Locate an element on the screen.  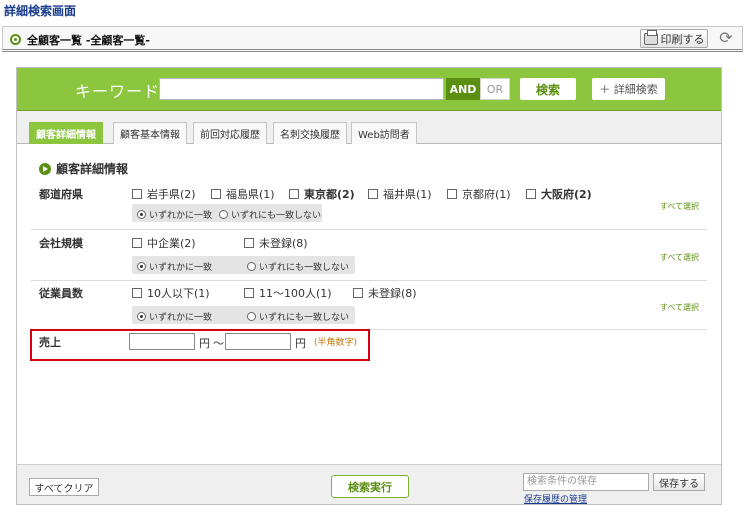
prefecture-option: 東京都(2) is located at coordinates (322, 194).